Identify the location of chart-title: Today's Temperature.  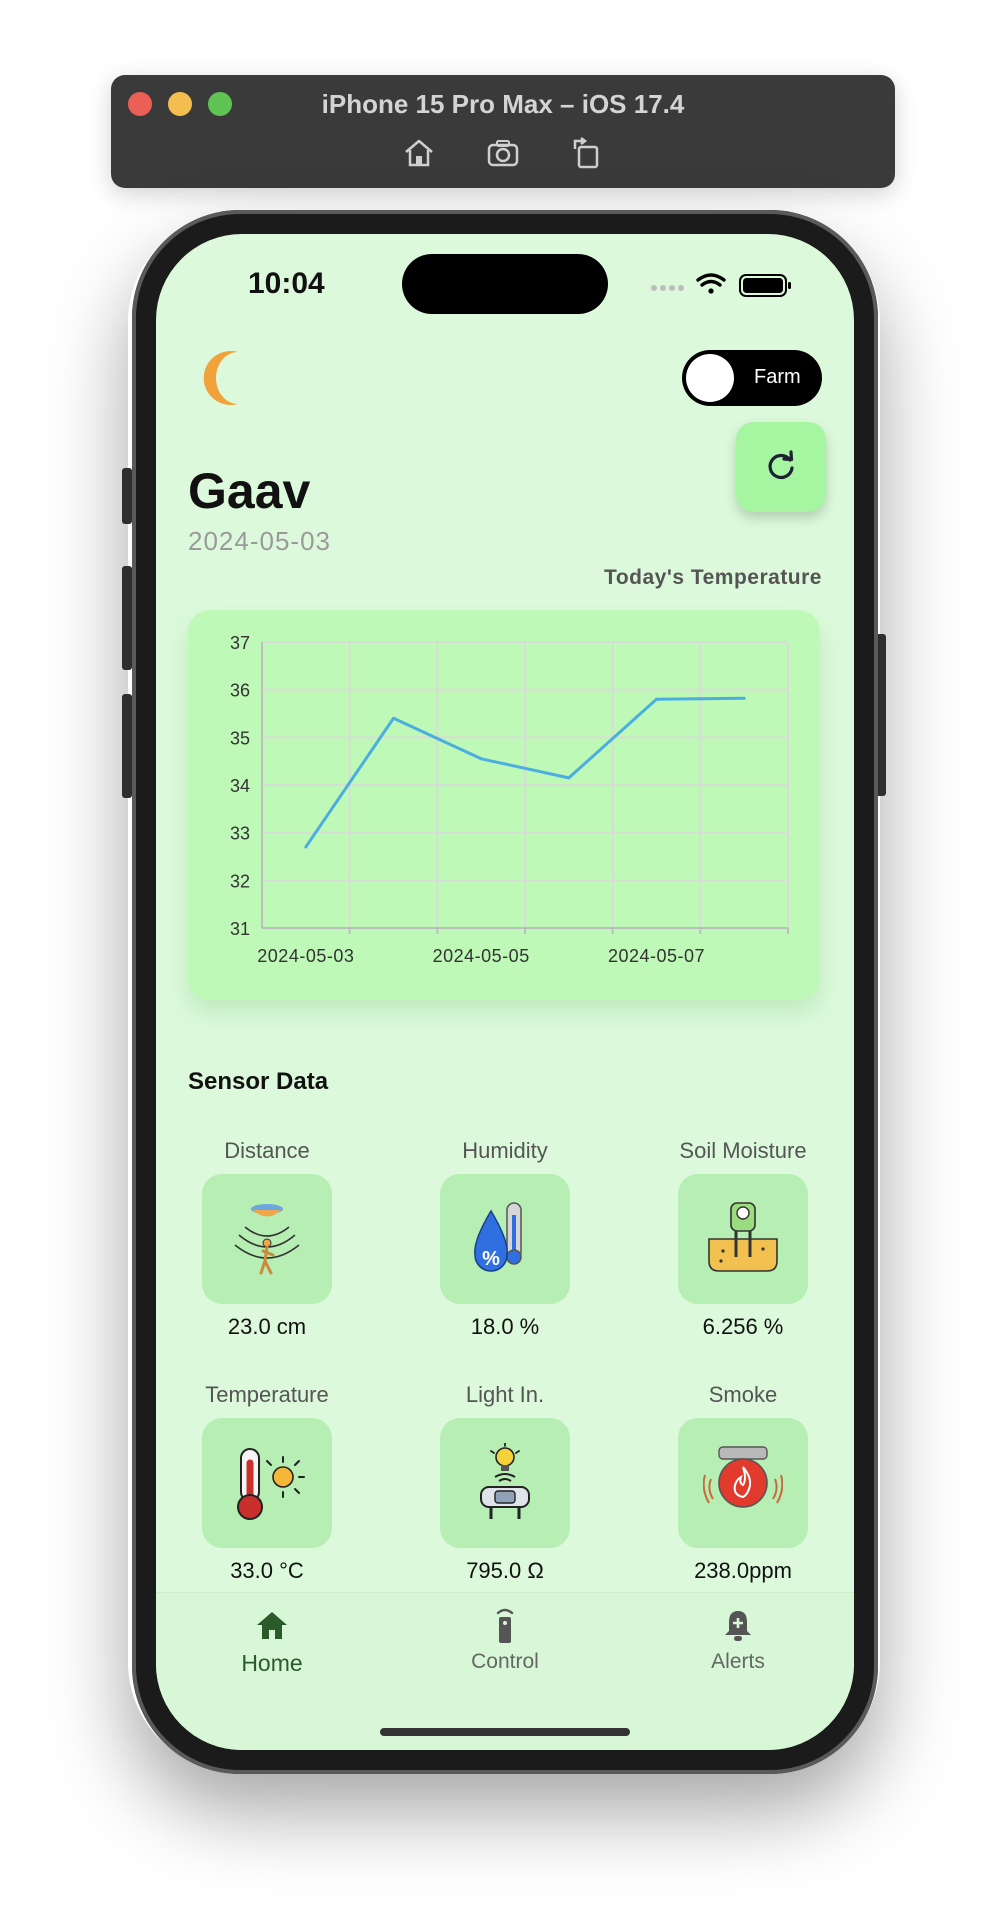
(713, 577).